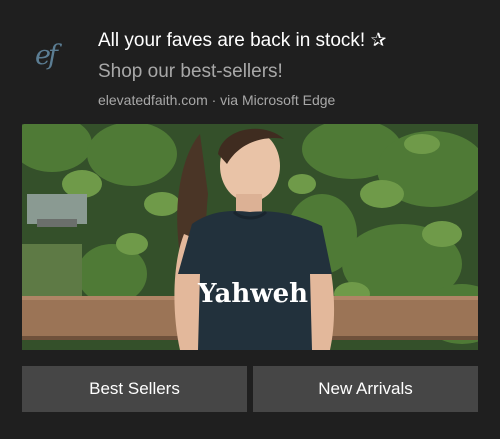 The height and width of the screenshot is (439, 500). What do you see at coordinates (190, 71) in the screenshot?
I see `notification-subtitle: Shop our best-sellers!` at bounding box center [190, 71].